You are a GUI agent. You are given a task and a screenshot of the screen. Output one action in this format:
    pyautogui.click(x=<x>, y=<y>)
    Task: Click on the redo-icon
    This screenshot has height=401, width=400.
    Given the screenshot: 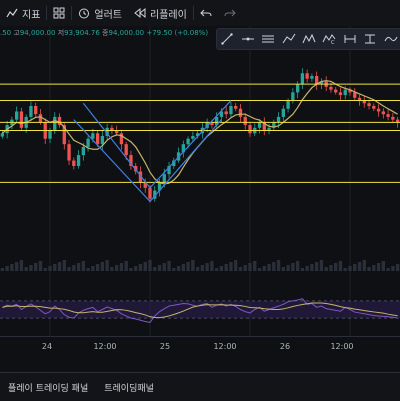 What is the action you would take?
    pyautogui.click(x=230, y=13)
    